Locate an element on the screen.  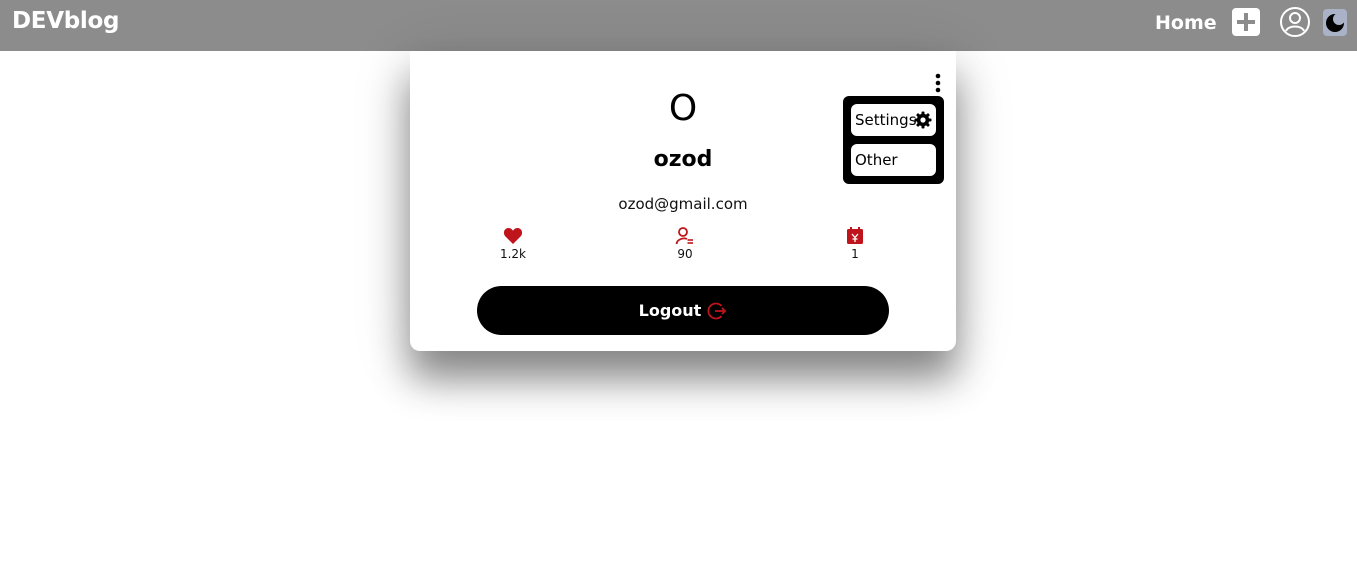
profile-button is located at coordinates (1295, 22).